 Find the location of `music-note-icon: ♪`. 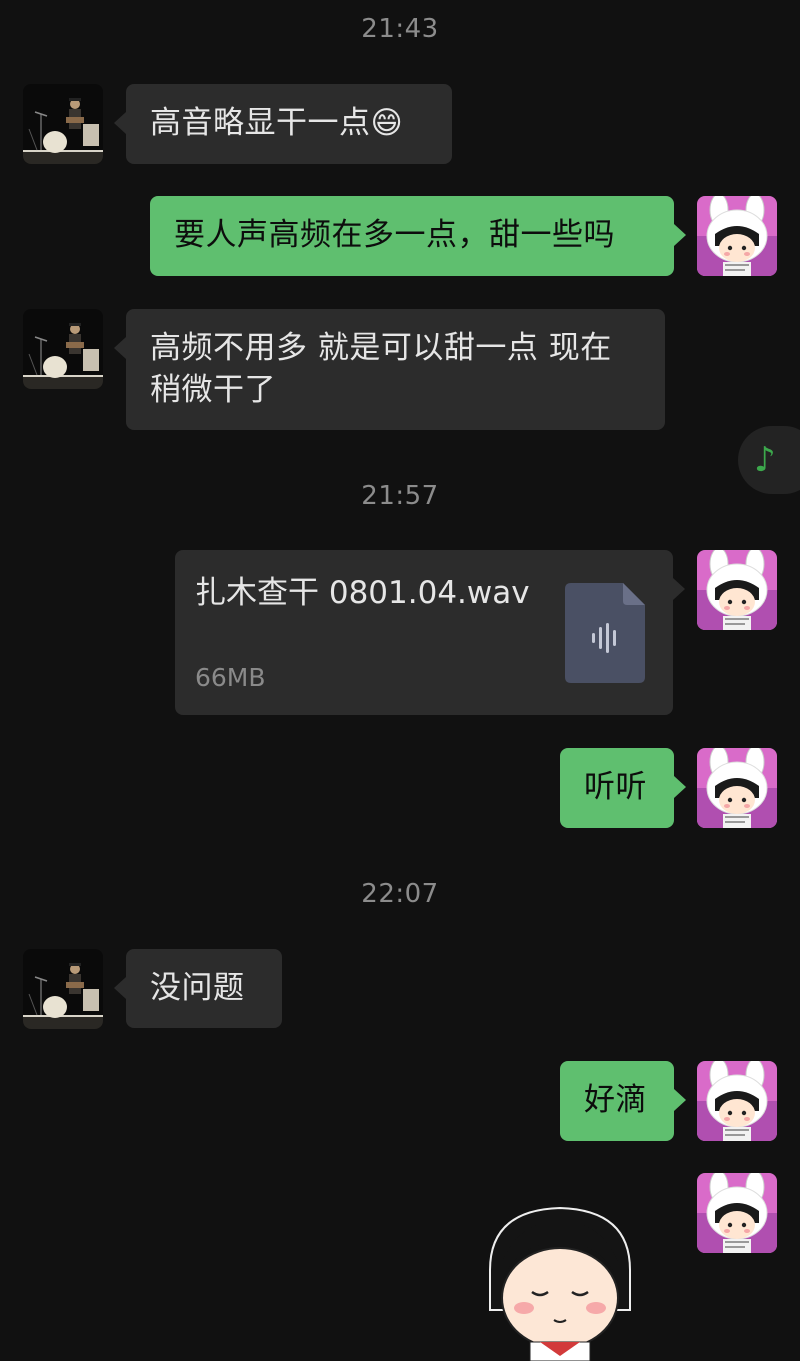

music-note-icon: ♪ is located at coordinates (765, 460).